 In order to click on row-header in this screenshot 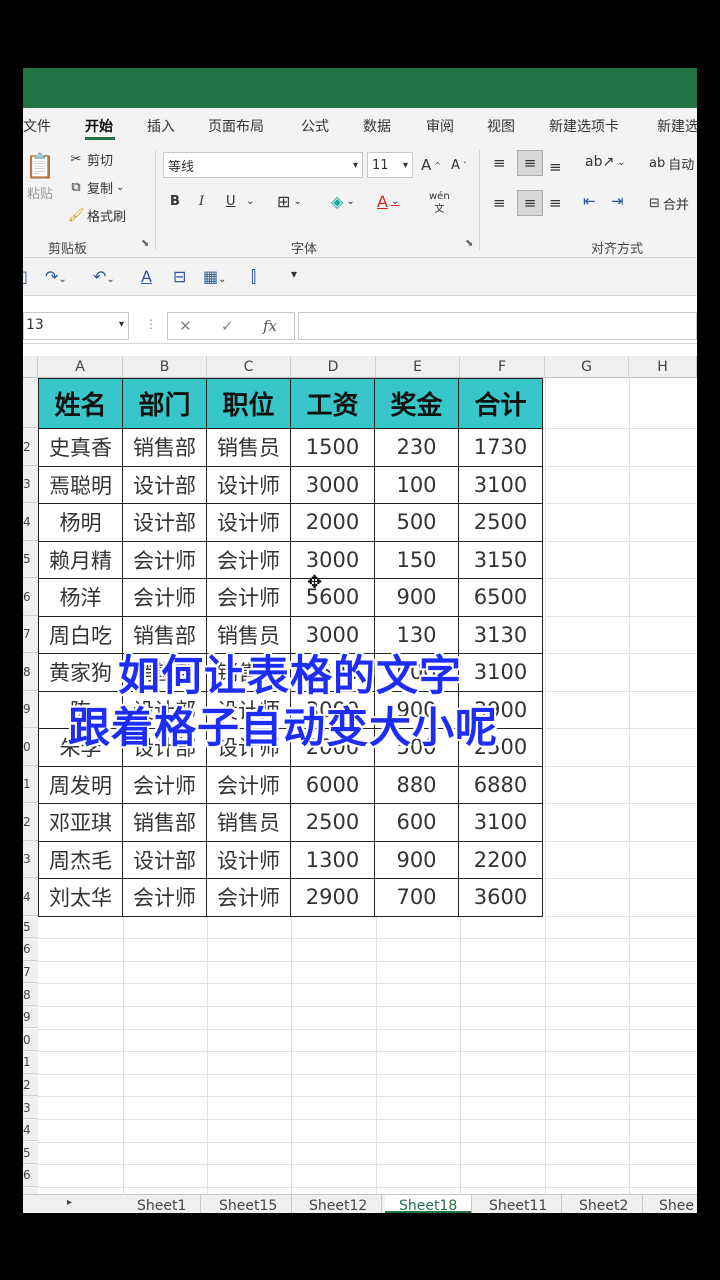, I will do `click(30, 403)`.